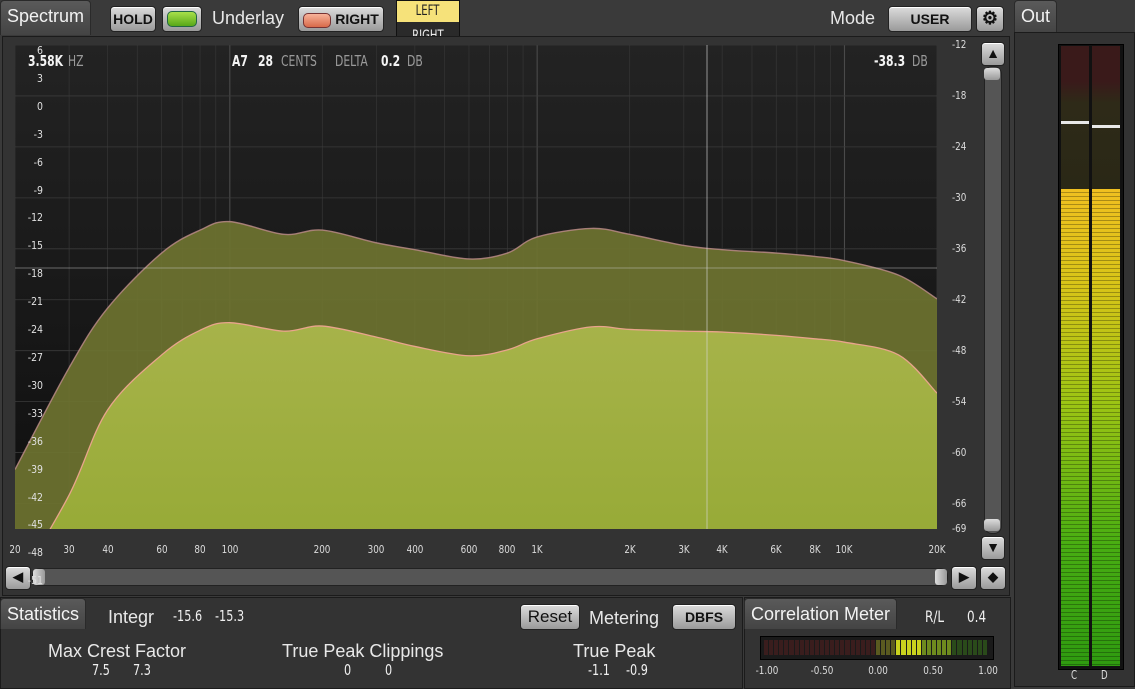  I want to click on tab-out: Out, so click(1036, 16).